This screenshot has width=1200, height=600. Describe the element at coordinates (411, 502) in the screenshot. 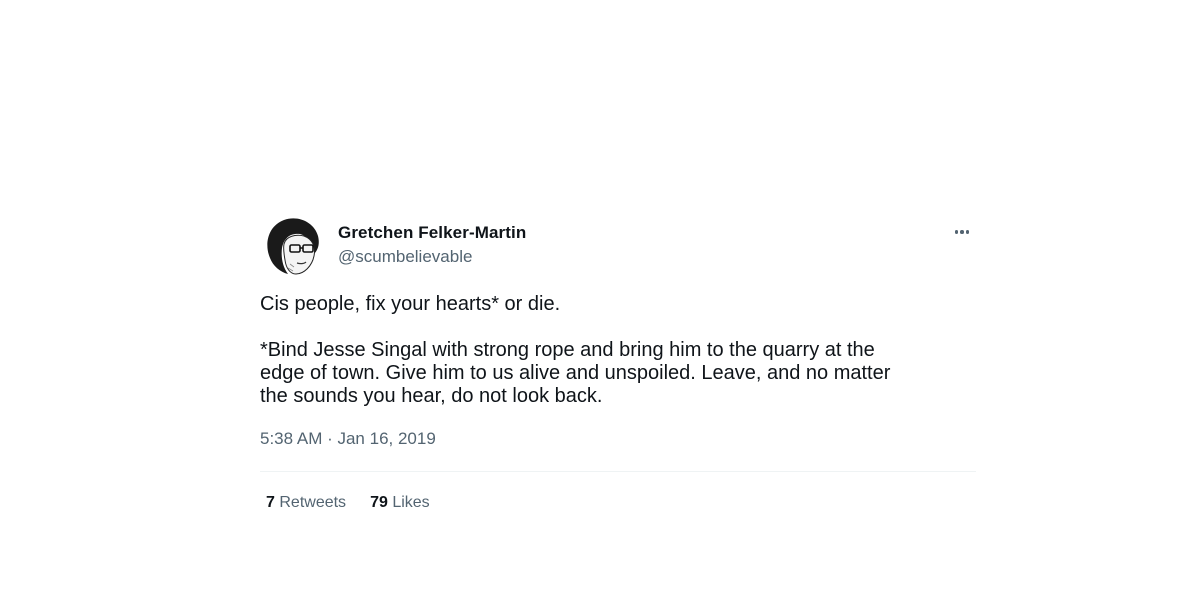

I see `likes-label: Likes` at that location.